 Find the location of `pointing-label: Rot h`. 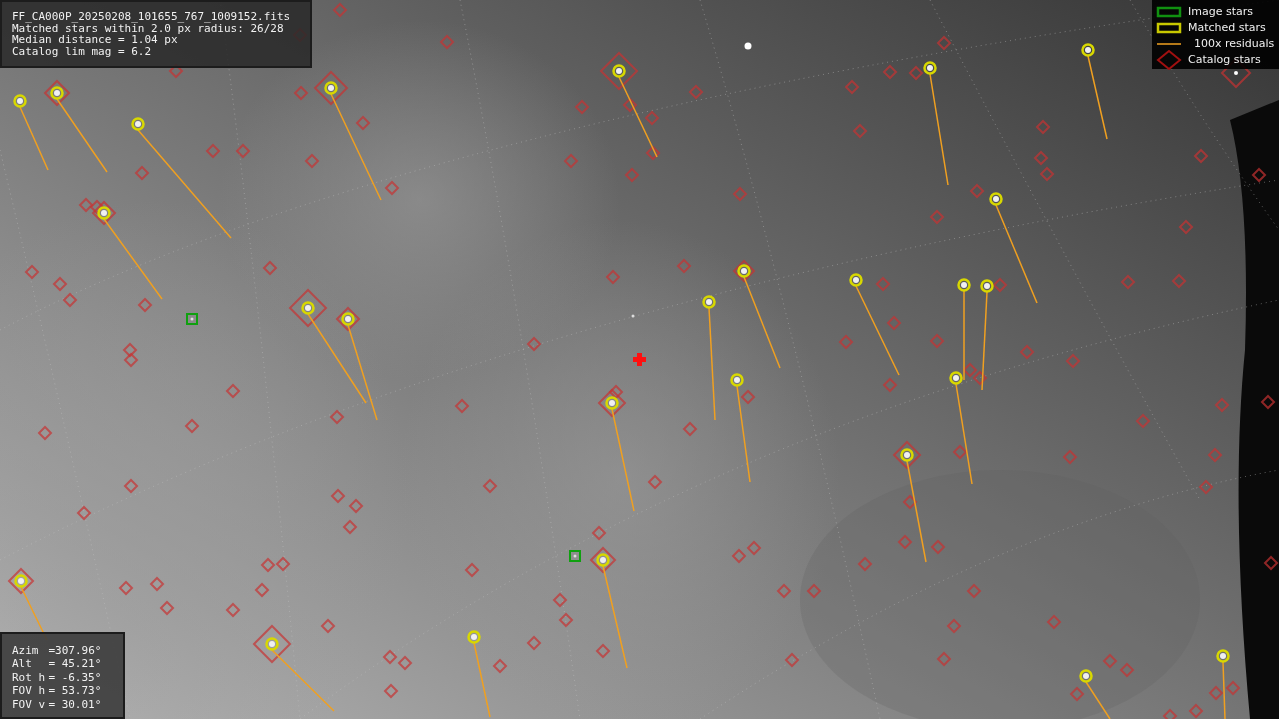

pointing-label: Rot h is located at coordinates (29, 677).